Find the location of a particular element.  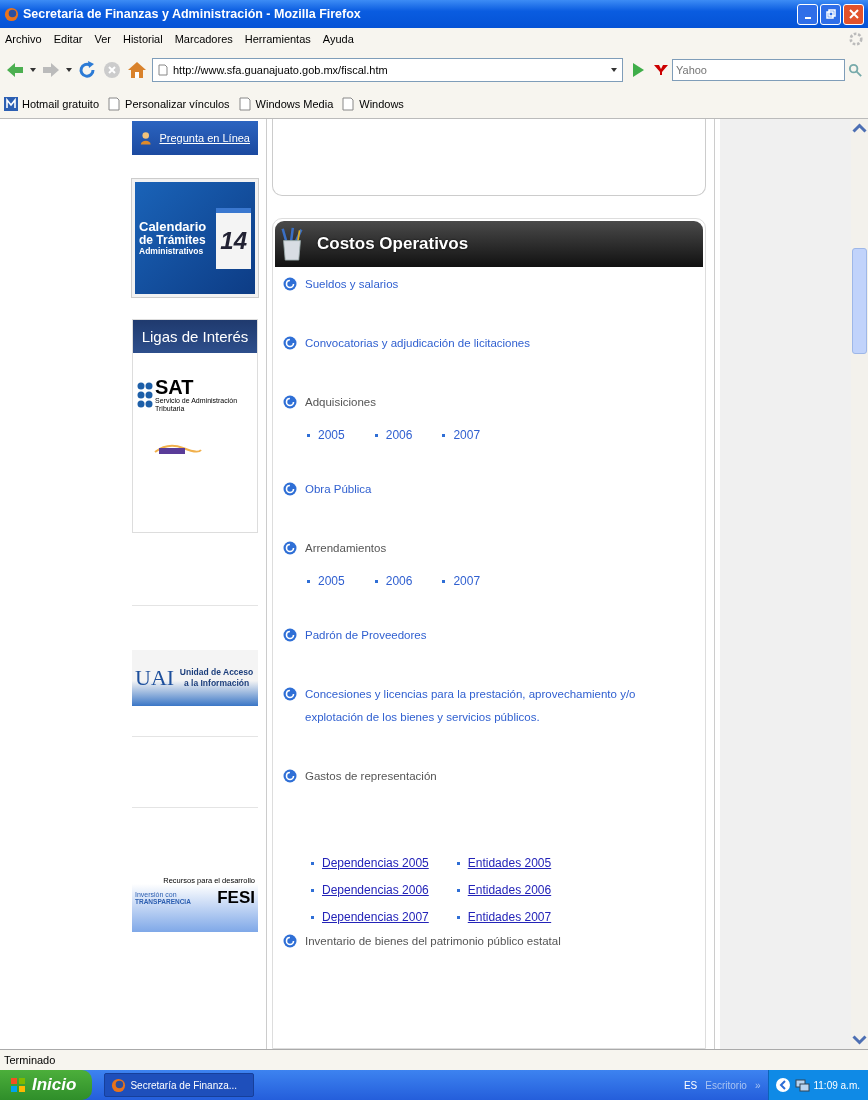

scroll-down-icon is located at coordinates (859, 1039).